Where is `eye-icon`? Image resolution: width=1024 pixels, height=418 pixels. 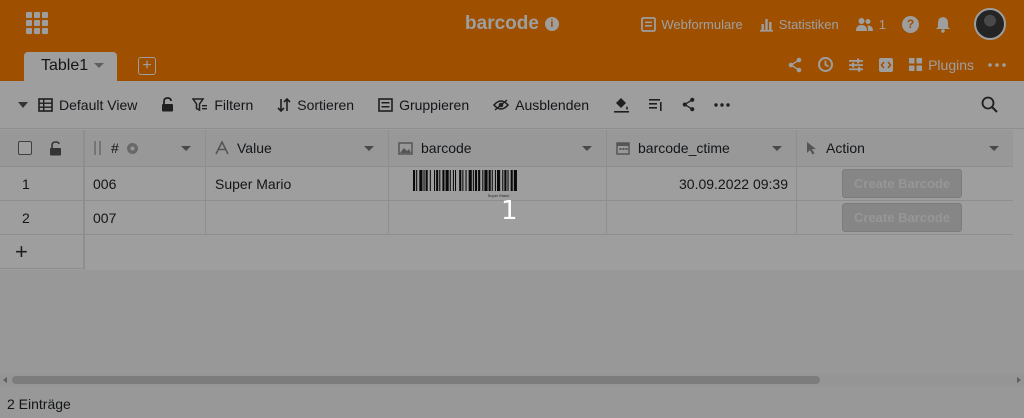 eye-icon is located at coordinates (501, 104).